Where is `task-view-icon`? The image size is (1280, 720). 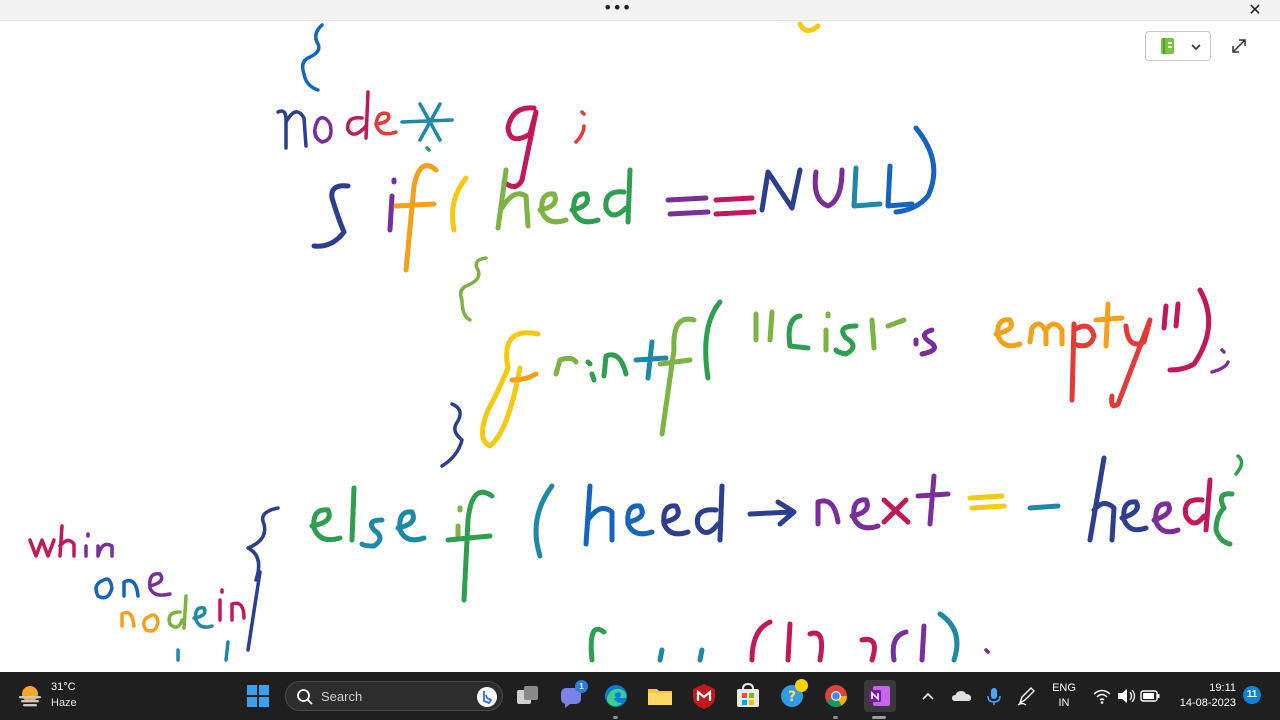 task-view-icon is located at coordinates (528, 696).